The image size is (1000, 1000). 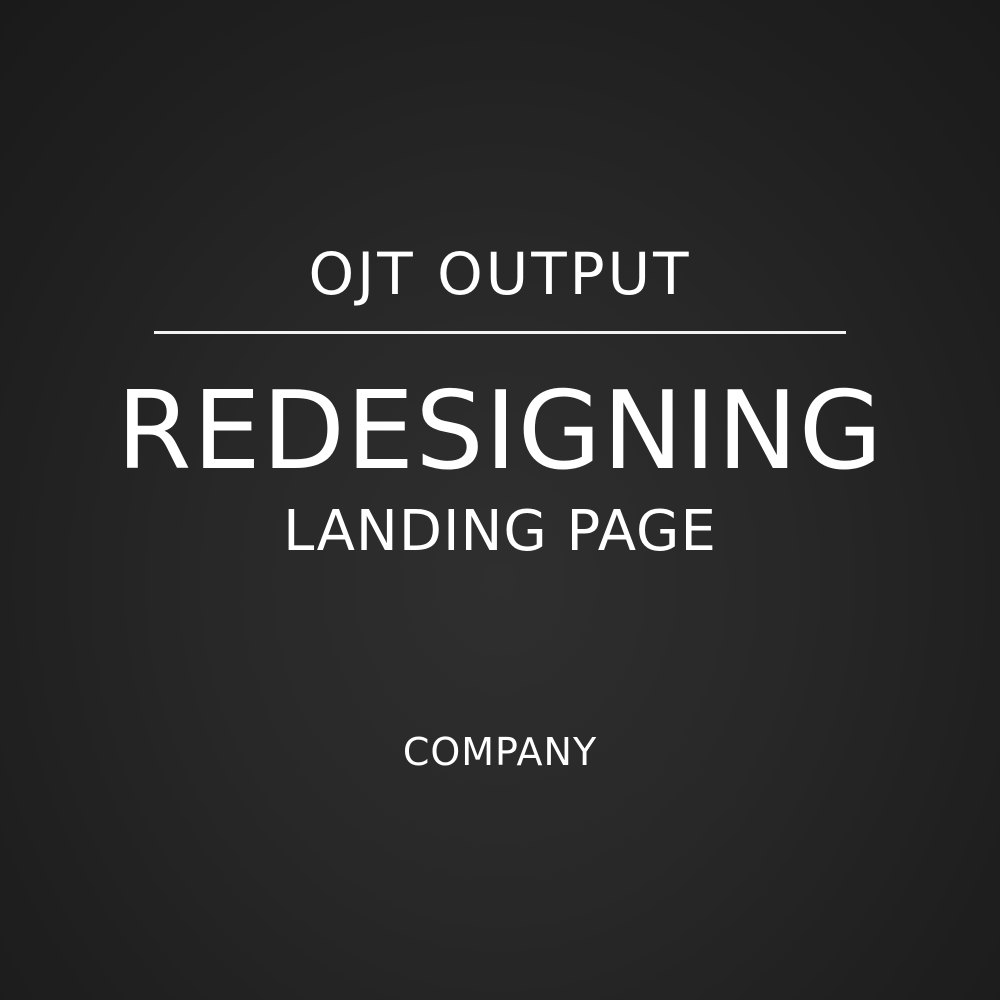 I want to click on eyebrow-label: OJT OUTPUT, so click(x=500, y=274).